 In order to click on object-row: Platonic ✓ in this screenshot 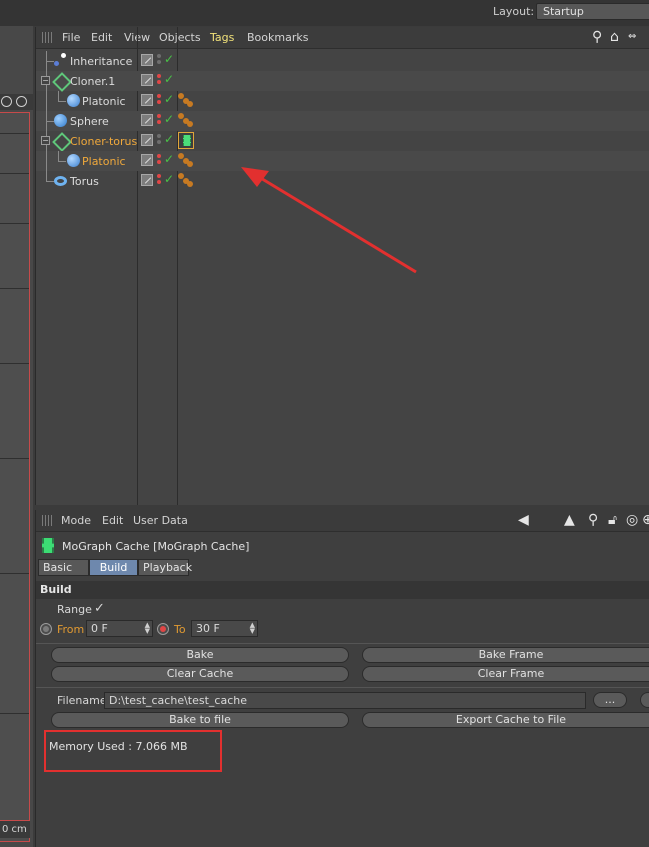, I will do `click(342, 101)`.